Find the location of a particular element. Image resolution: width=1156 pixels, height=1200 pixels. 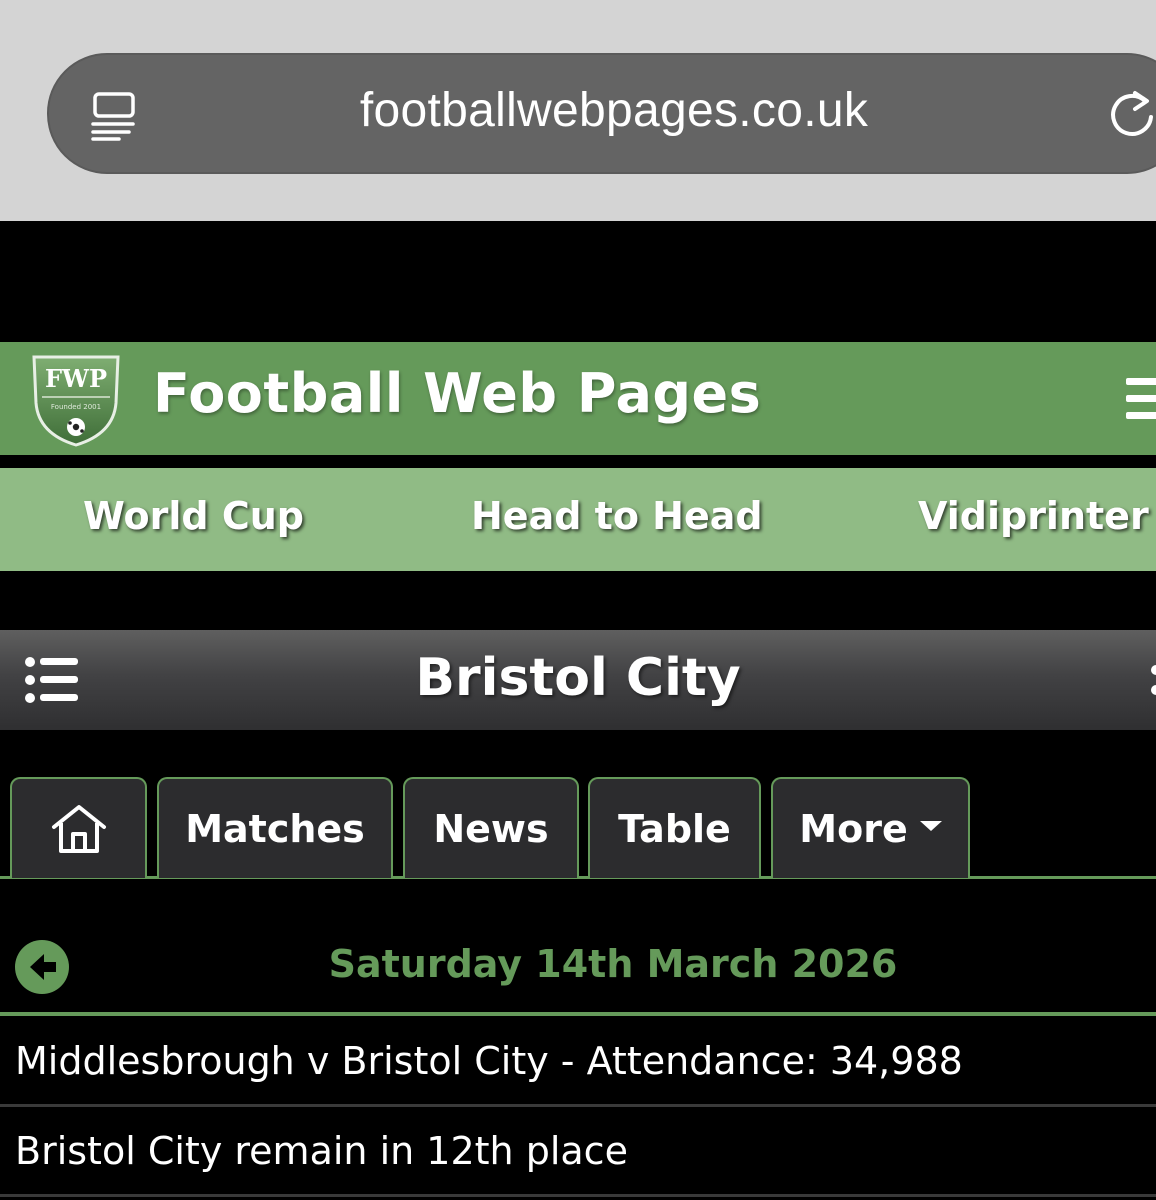

tab-home is located at coordinates (78, 827).